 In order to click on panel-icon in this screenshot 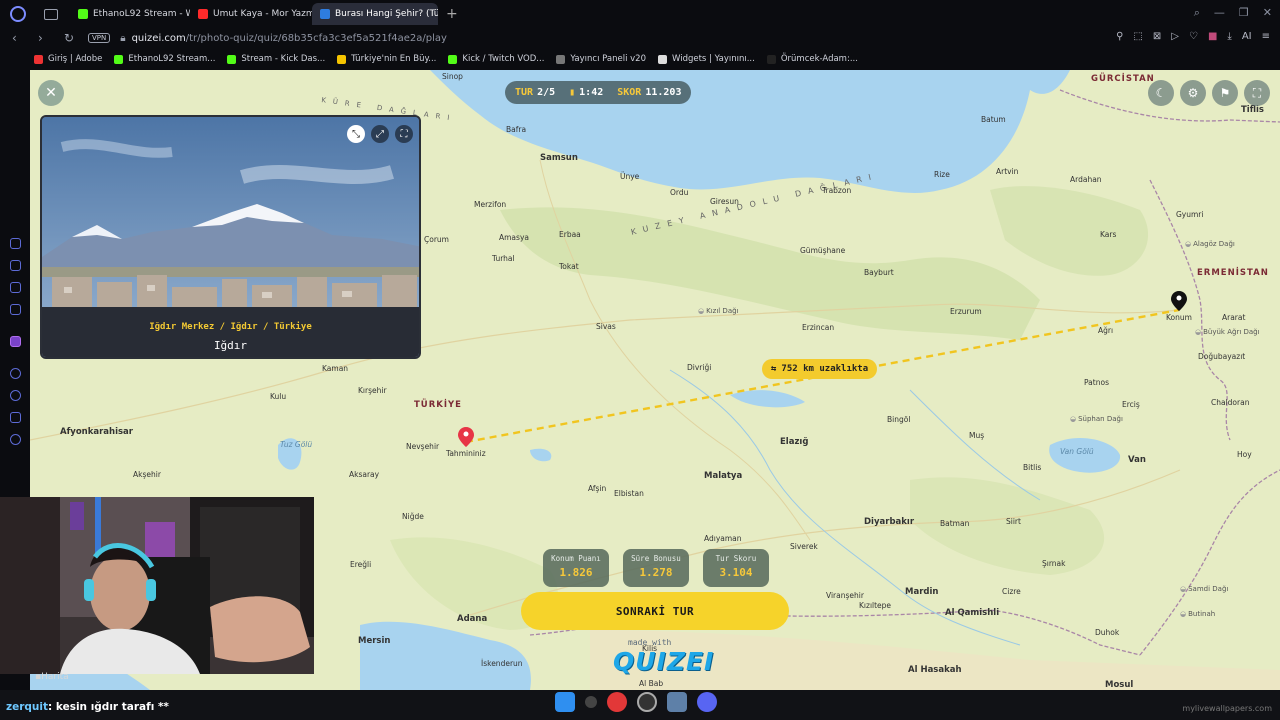, I will do `click(15, 287)`.